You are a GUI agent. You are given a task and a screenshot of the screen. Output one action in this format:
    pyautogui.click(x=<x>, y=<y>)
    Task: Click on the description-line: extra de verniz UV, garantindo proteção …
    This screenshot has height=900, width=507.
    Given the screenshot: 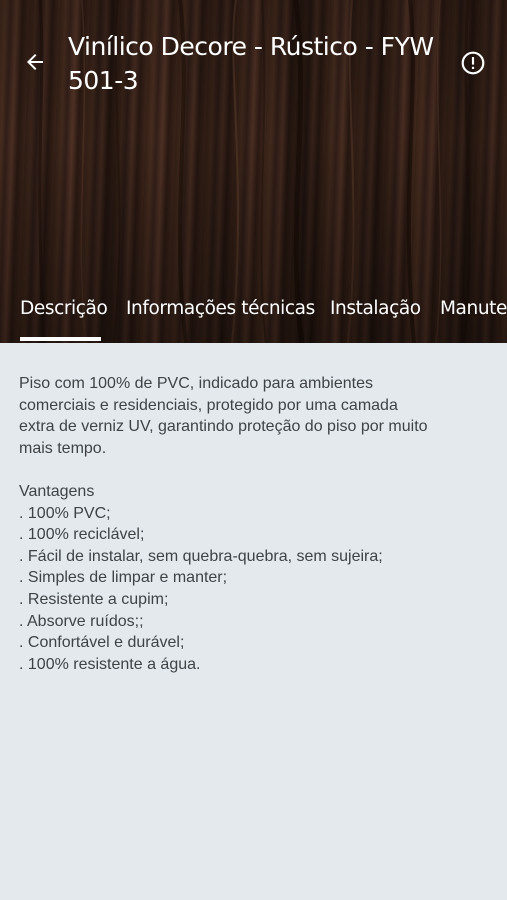 What is the action you would take?
    pyautogui.click(x=223, y=427)
    